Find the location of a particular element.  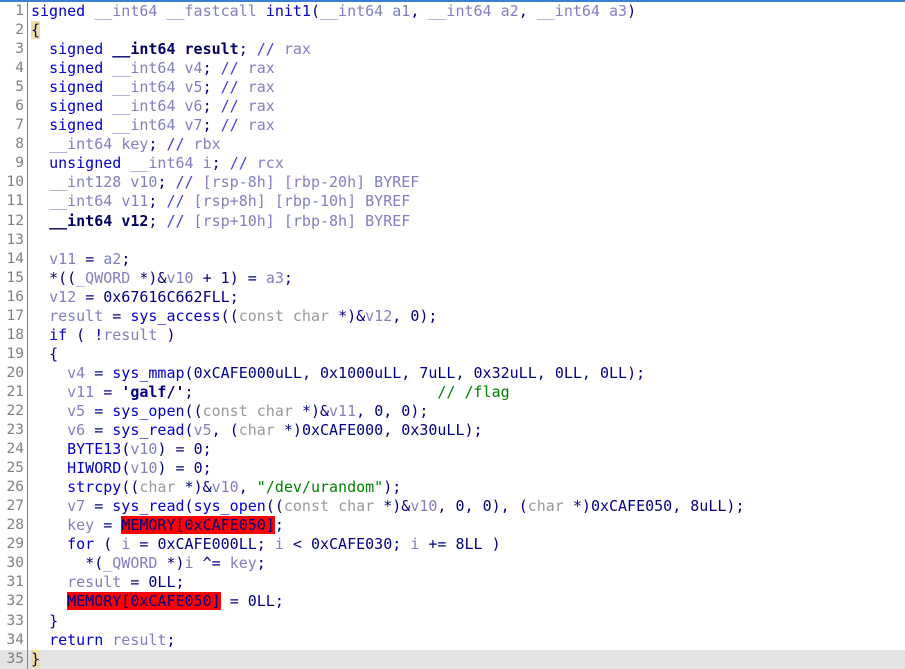

code-text: __int64 v12; // [rsp+10h] [rbp-8h] BYREF is located at coordinates (220, 221).